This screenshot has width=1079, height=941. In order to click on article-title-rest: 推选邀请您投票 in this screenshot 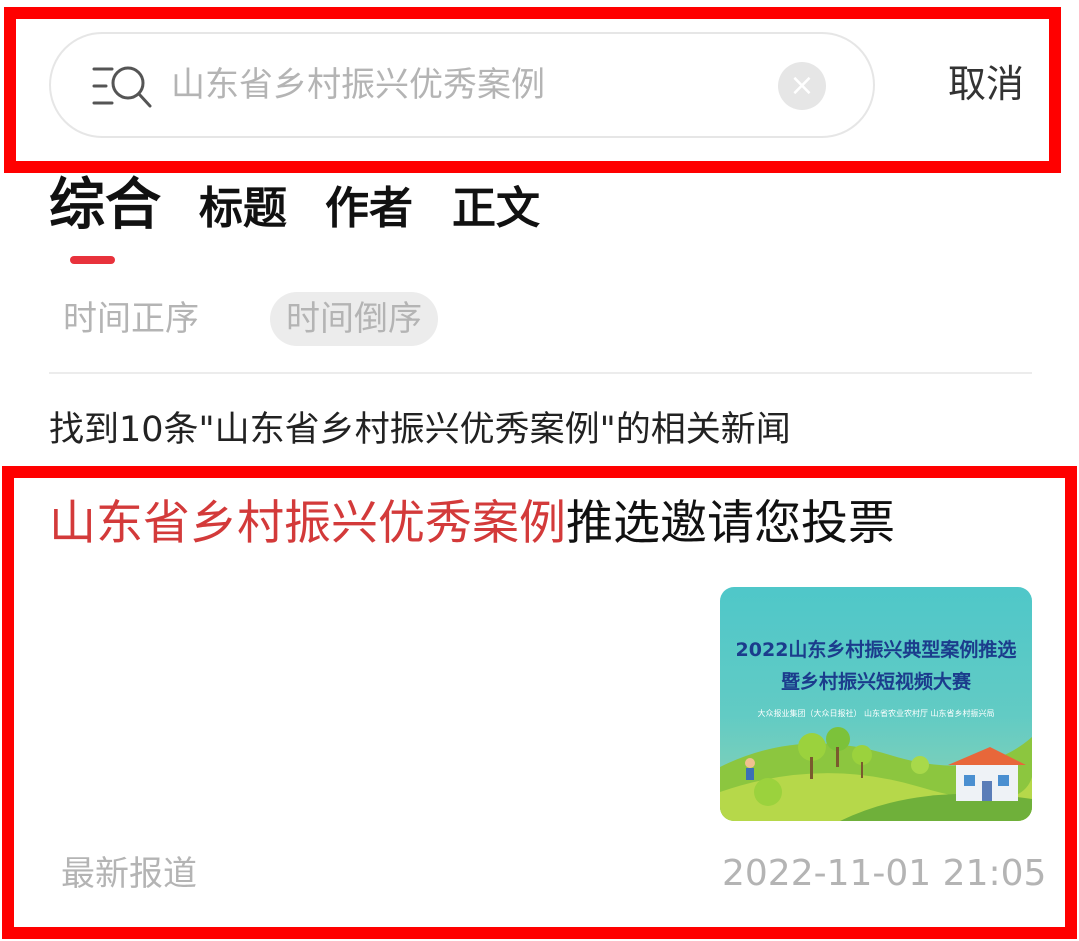, I will do `click(730, 523)`.